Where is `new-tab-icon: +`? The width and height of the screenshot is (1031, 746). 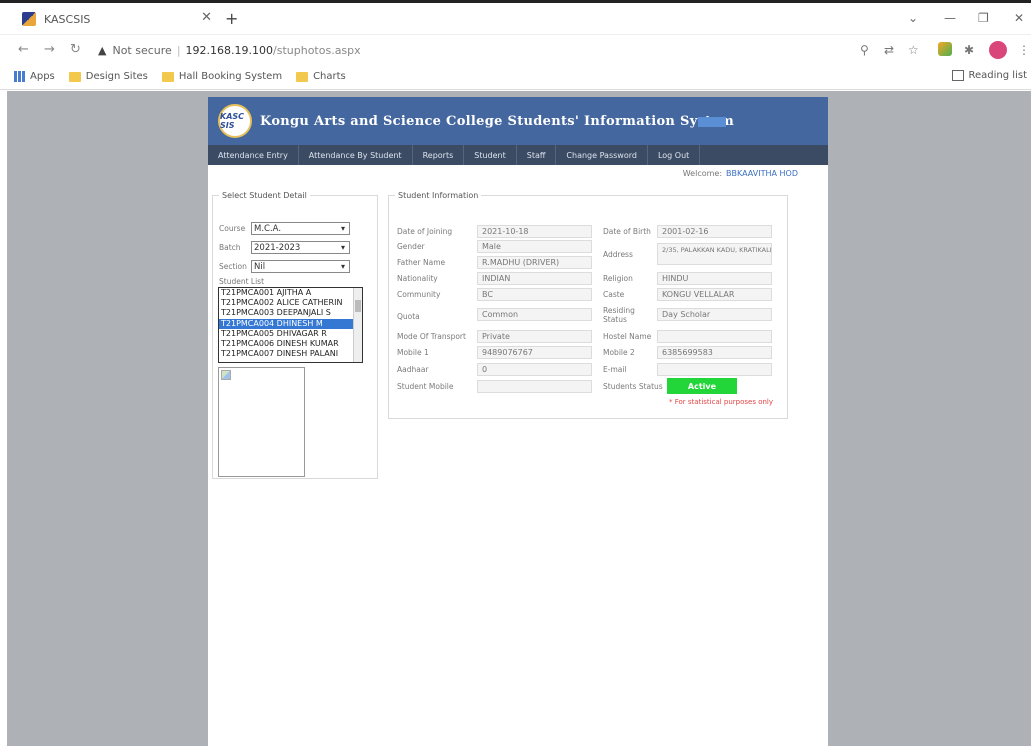 new-tab-icon: + is located at coordinates (231, 18).